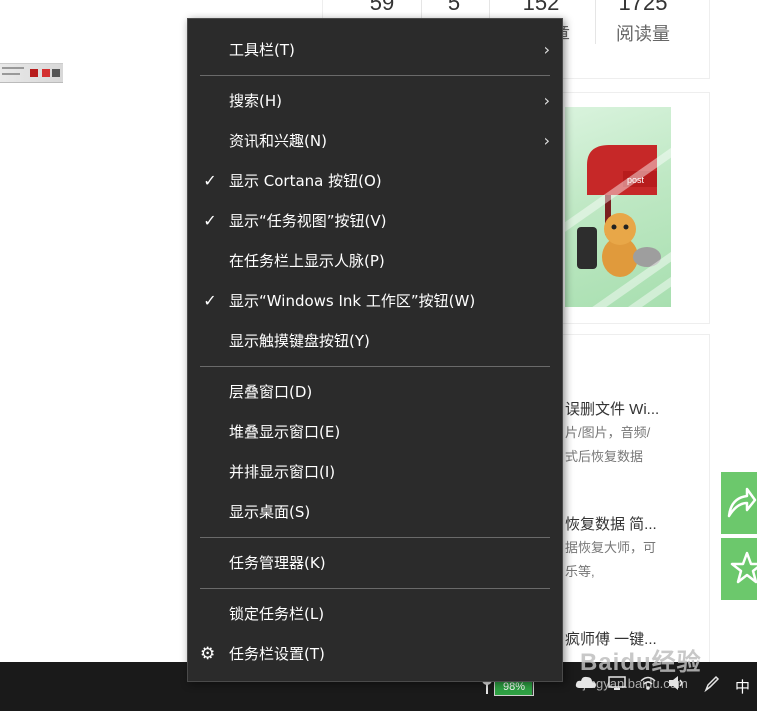  Describe the element at coordinates (375, 392) in the screenshot. I see `menu-item-2-0: 层叠窗口(D)` at that location.